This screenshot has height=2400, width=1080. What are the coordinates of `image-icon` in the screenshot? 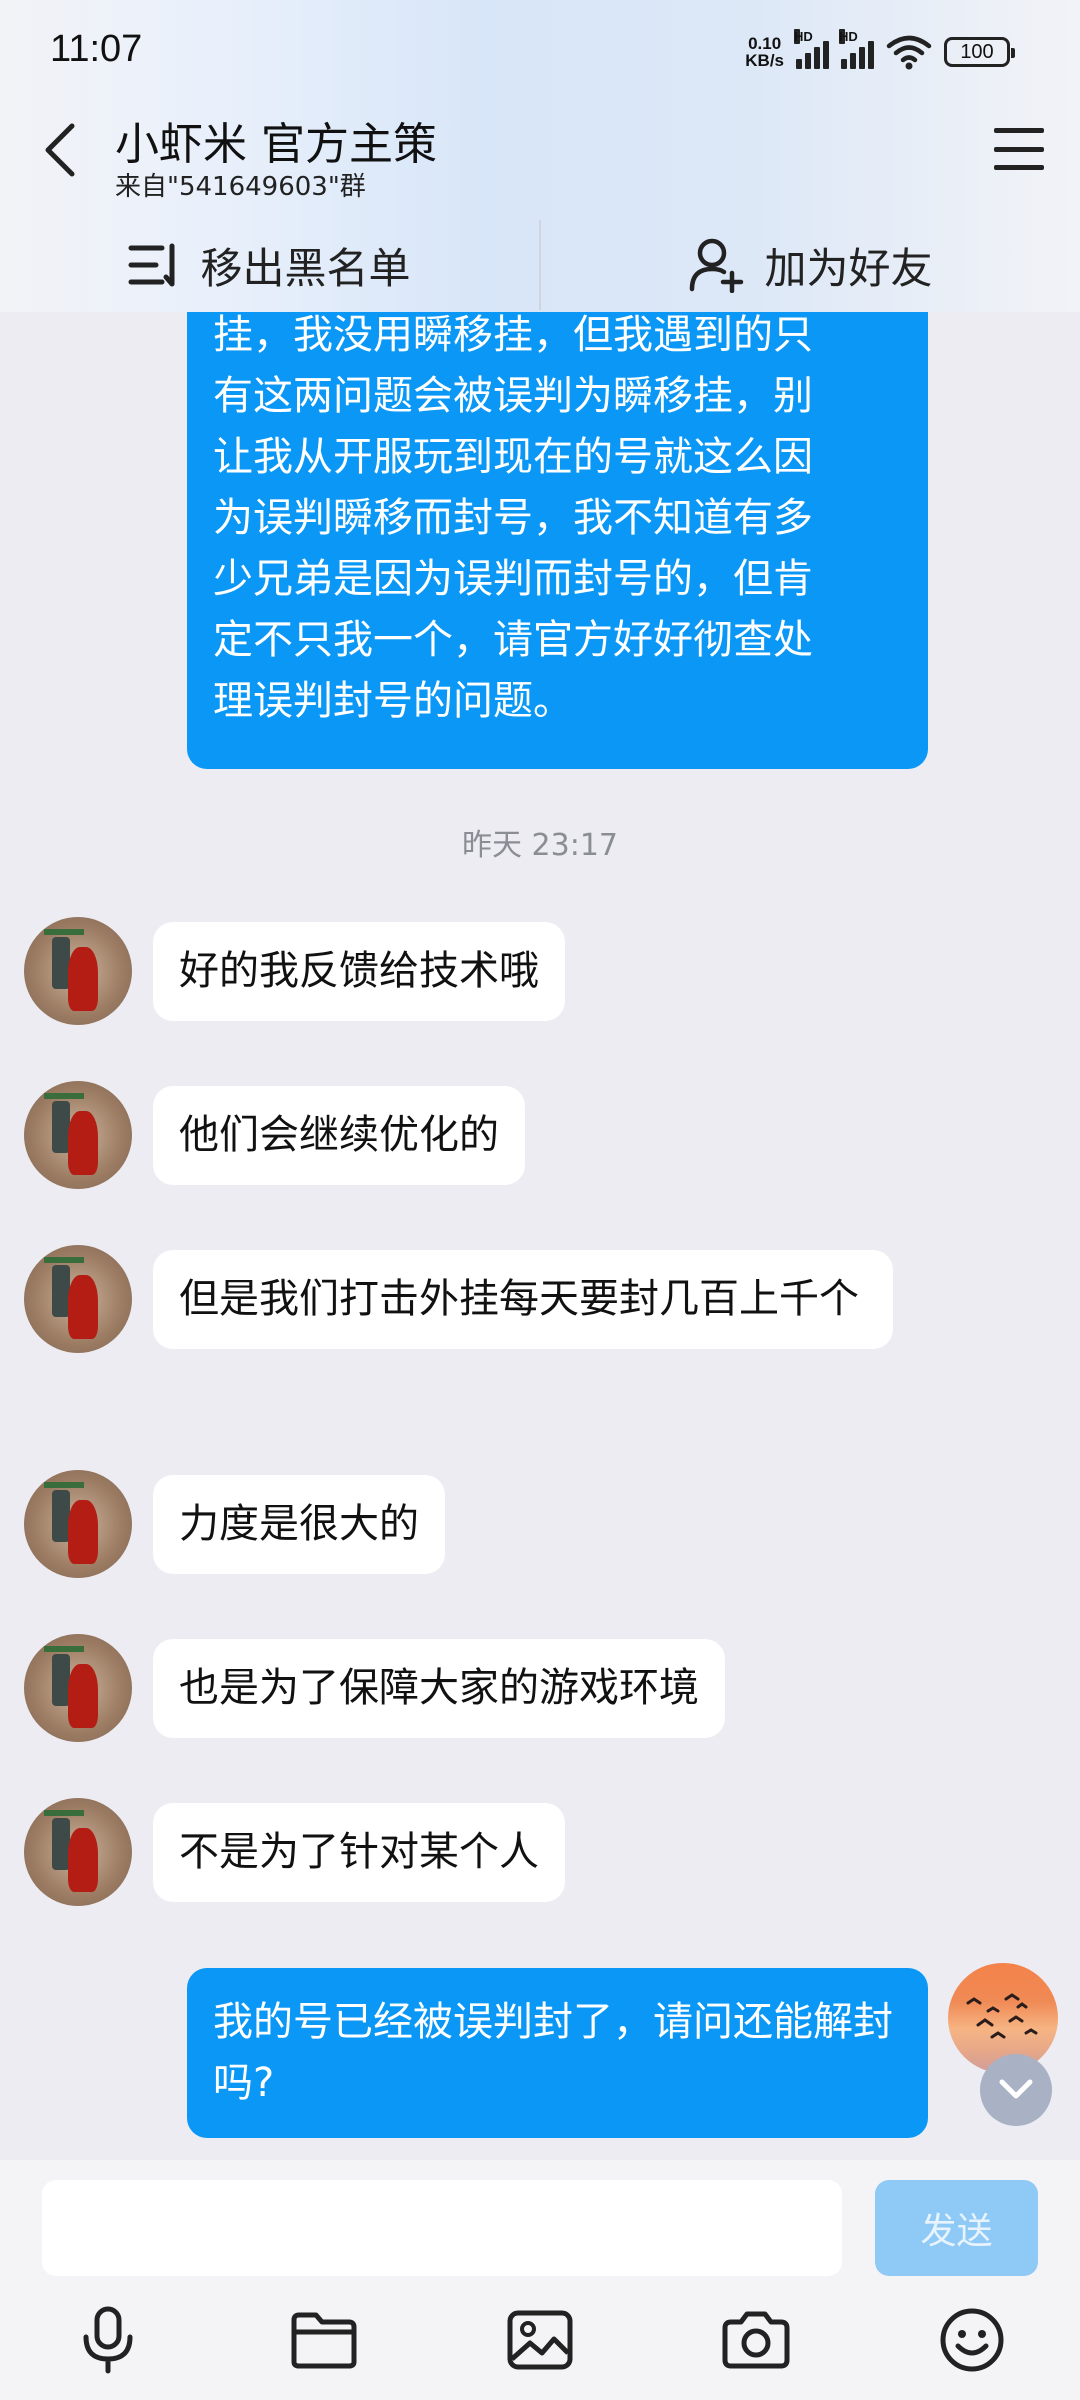 It's located at (540, 2340).